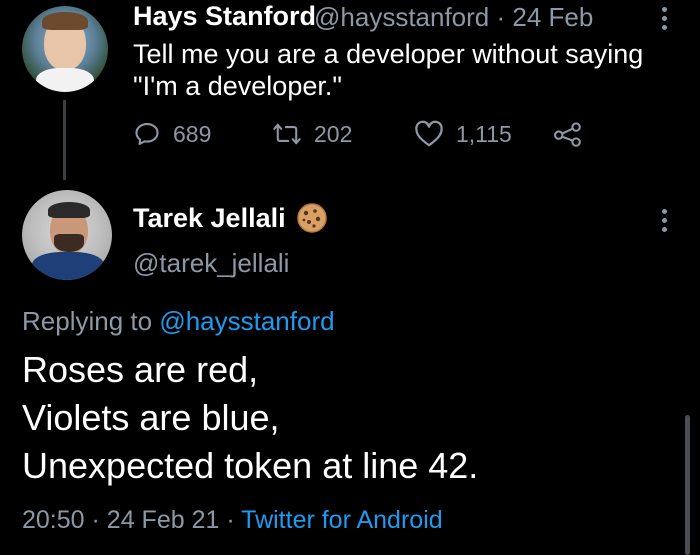  Describe the element at coordinates (147, 134) in the screenshot. I see `reply-icon` at that location.